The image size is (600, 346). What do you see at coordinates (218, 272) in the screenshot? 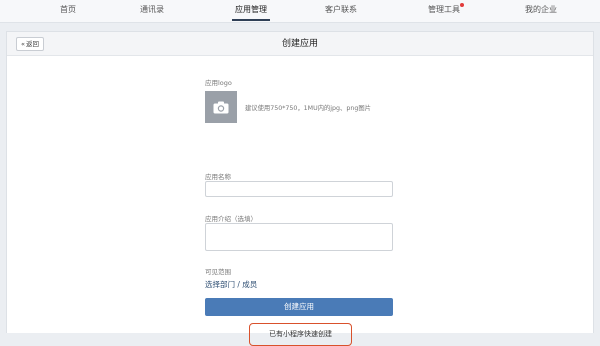
I see `visibility-label: 可见范围` at bounding box center [218, 272].